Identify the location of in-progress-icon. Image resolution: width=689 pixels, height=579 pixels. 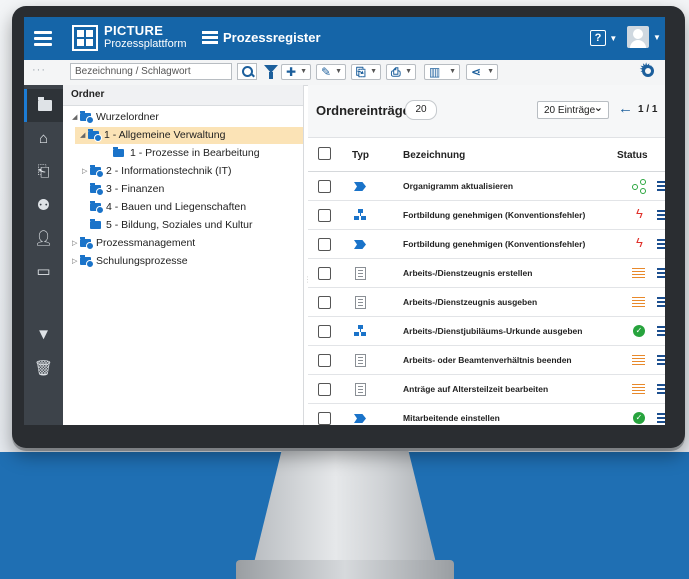
(638, 302).